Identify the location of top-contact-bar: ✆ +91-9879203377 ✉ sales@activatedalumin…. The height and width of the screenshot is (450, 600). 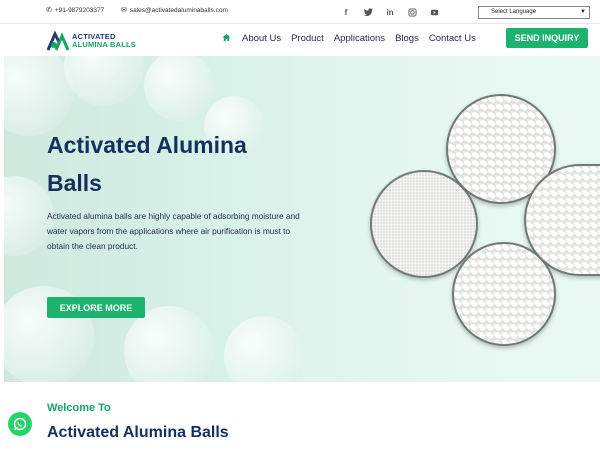
(300, 12).